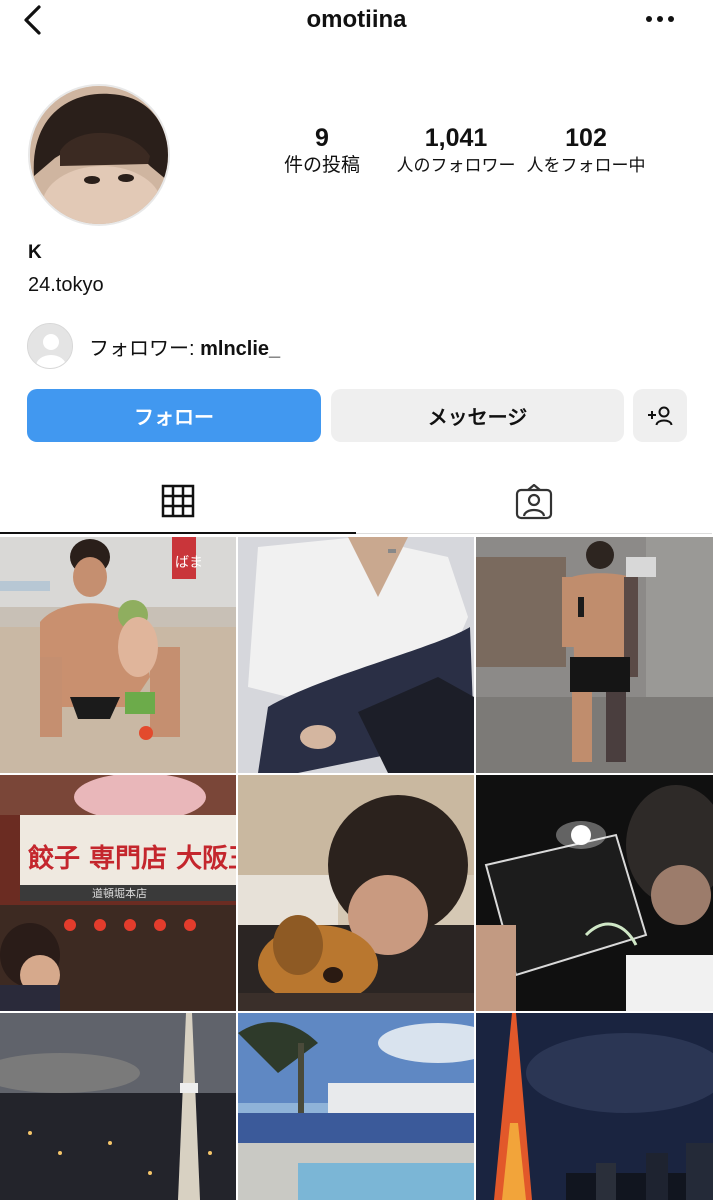  I want to click on shop-sign-text: 餃子 専門店 大阪王, so click(132, 858).